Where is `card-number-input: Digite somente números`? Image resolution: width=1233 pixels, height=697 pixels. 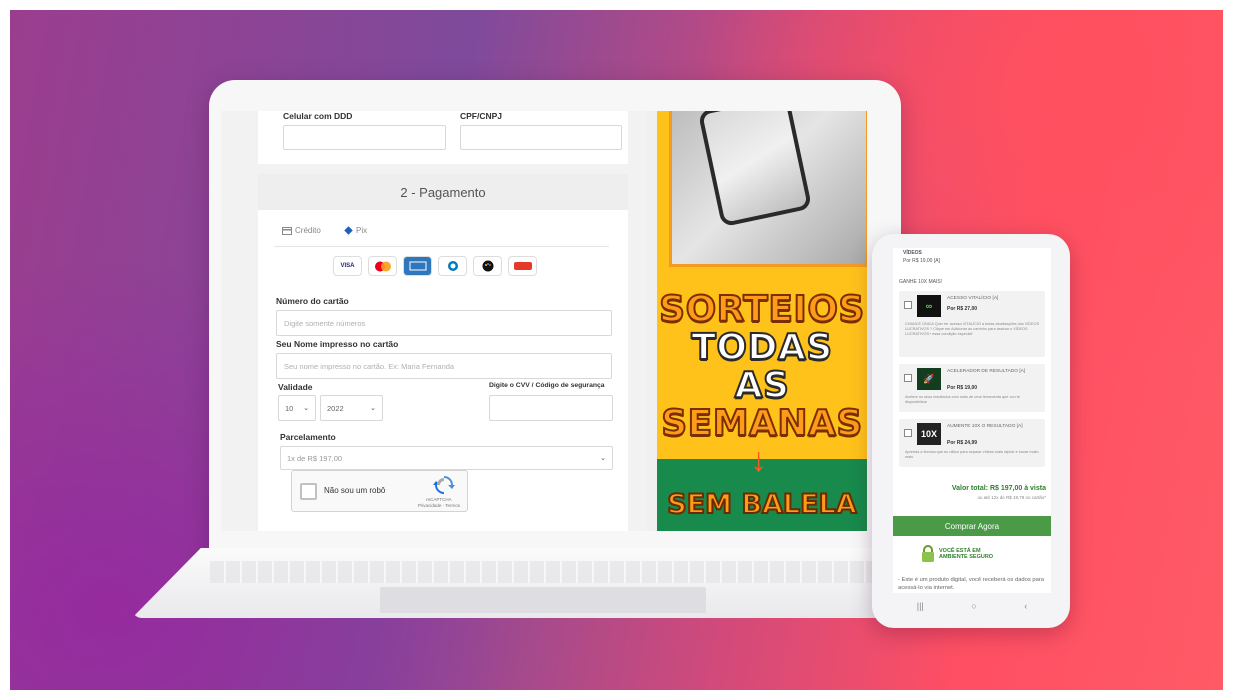
card-number-input: Digite somente números is located at coordinates (444, 323).